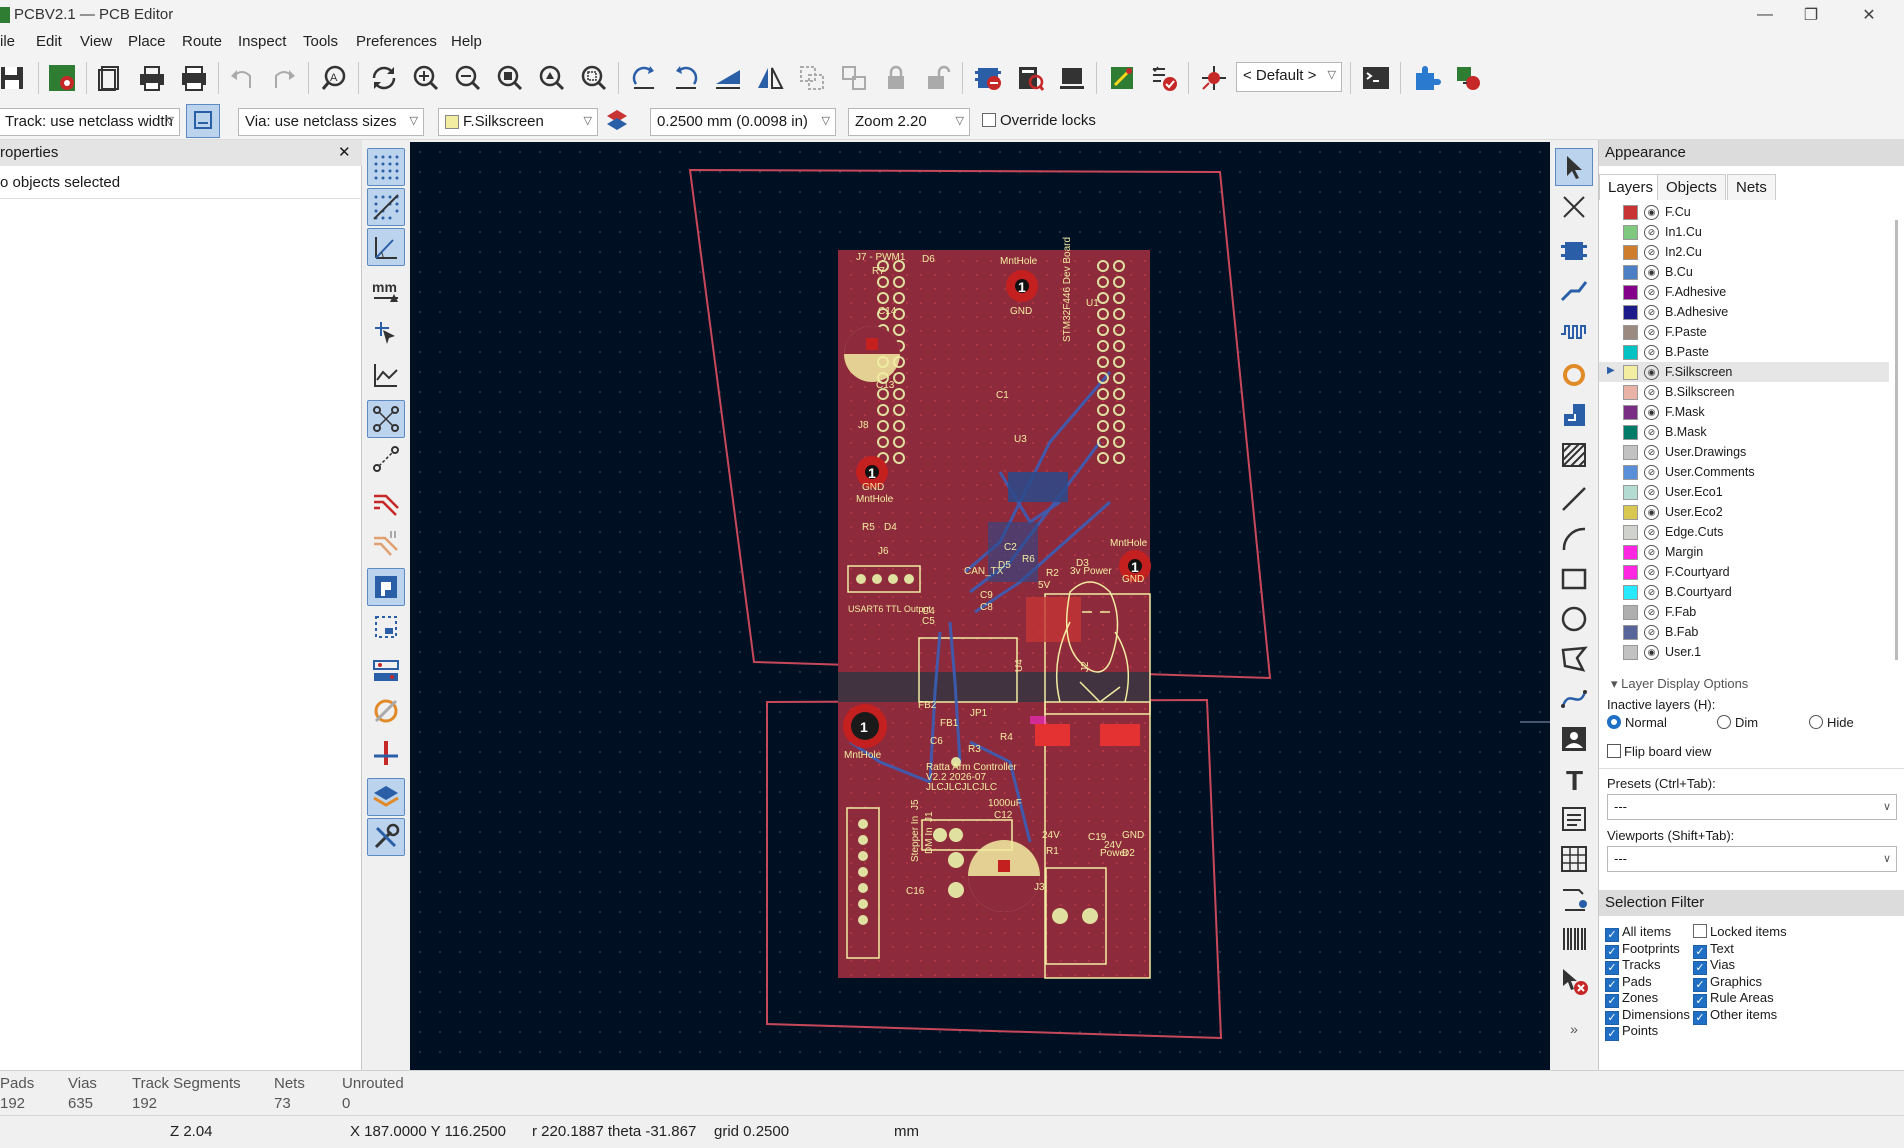  I want to click on auto-track-width-icon, so click(203, 121).